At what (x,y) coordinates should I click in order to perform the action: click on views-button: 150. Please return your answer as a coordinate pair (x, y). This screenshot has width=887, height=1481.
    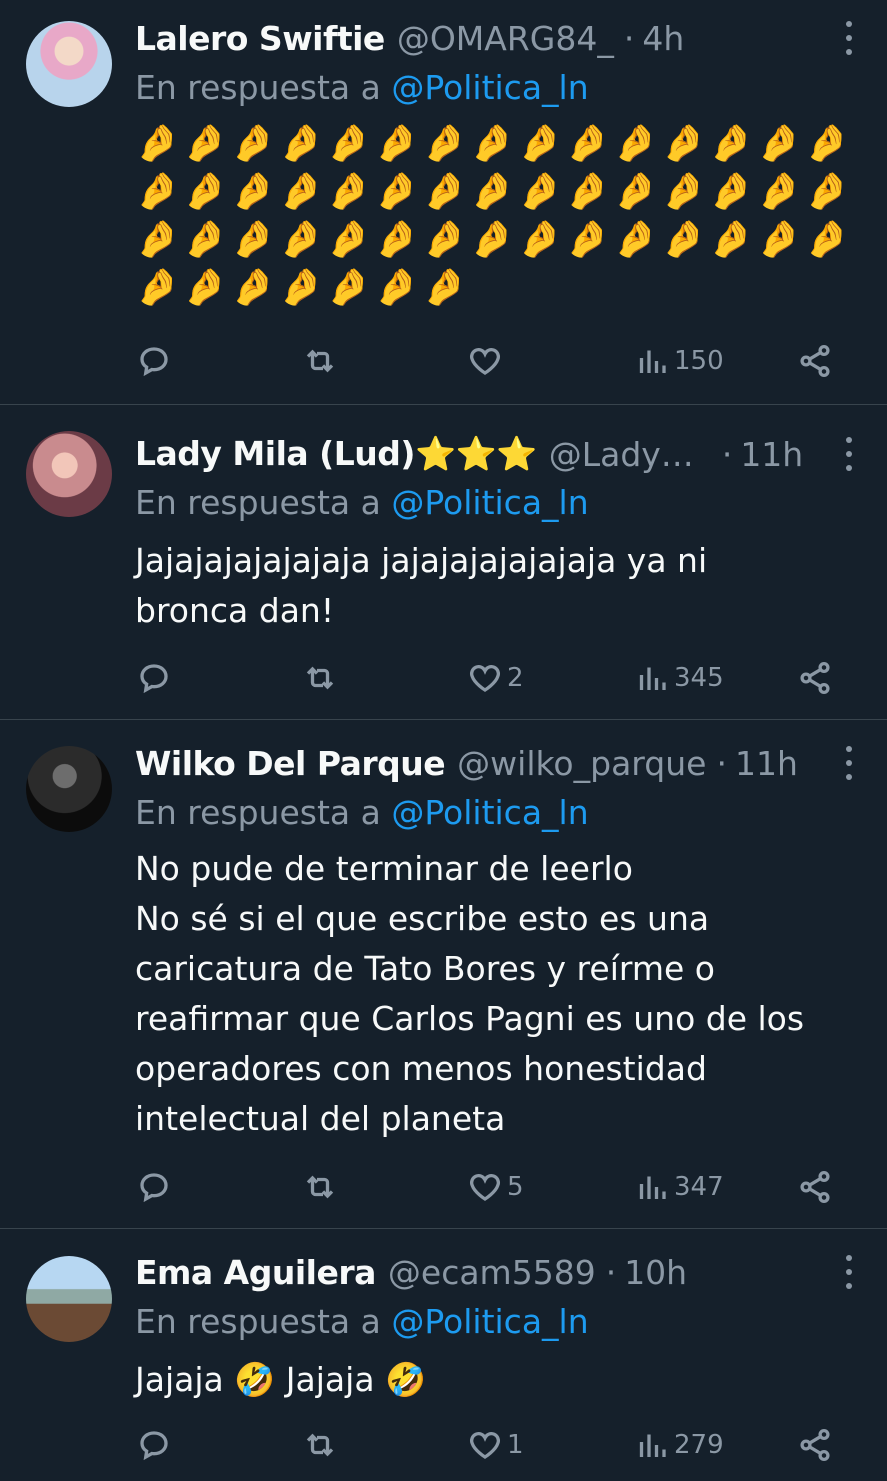
    Looking at the image, I should click on (679, 361).